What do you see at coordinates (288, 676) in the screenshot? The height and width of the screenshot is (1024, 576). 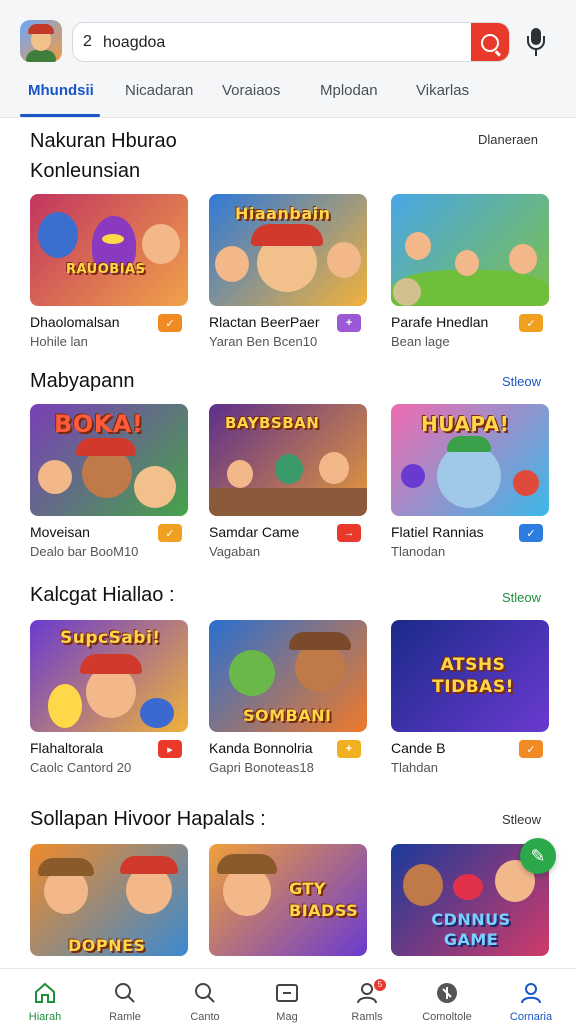 I see `game-thumbnail: SOMBANI` at bounding box center [288, 676].